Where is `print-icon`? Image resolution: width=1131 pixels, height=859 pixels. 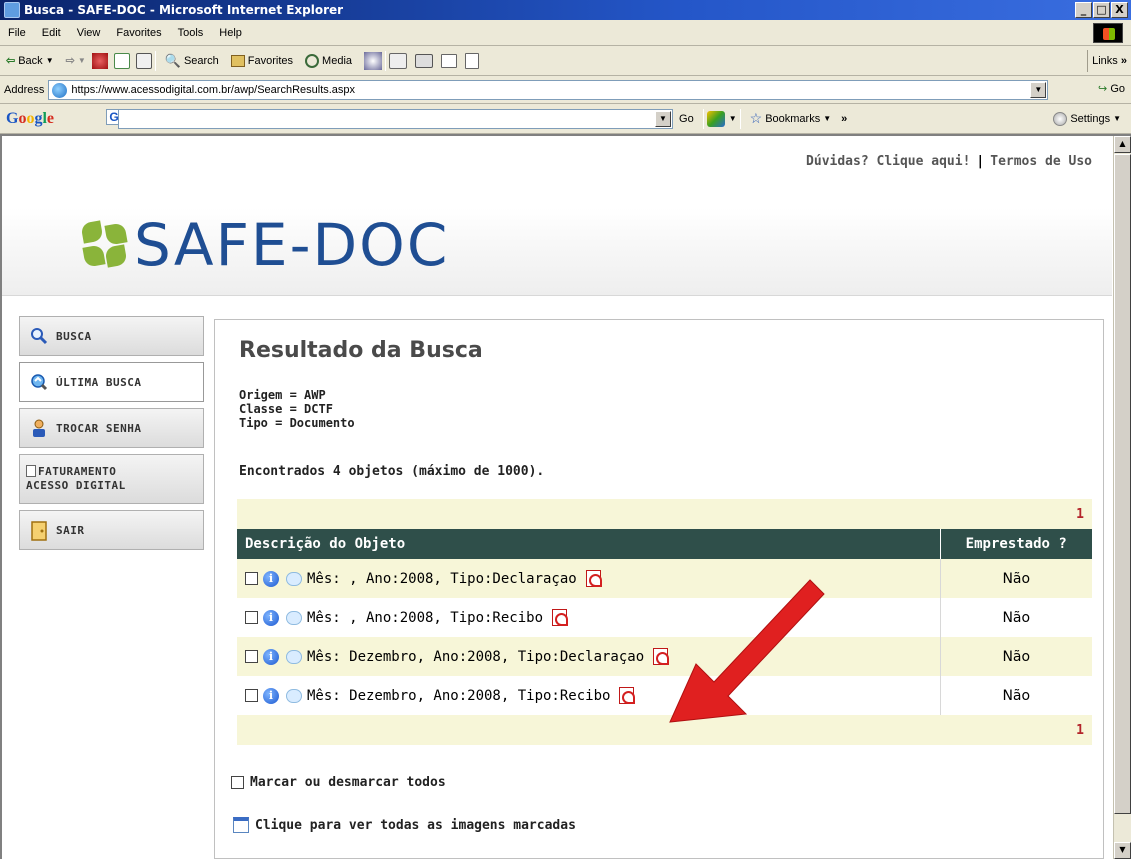
print-icon is located at coordinates (424, 60).